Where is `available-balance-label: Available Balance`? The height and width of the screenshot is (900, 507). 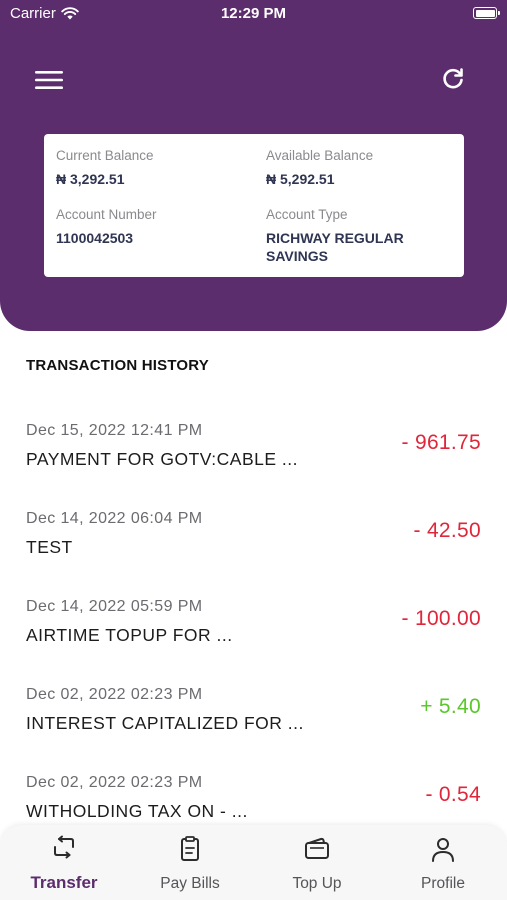 available-balance-label: Available Balance is located at coordinates (320, 155).